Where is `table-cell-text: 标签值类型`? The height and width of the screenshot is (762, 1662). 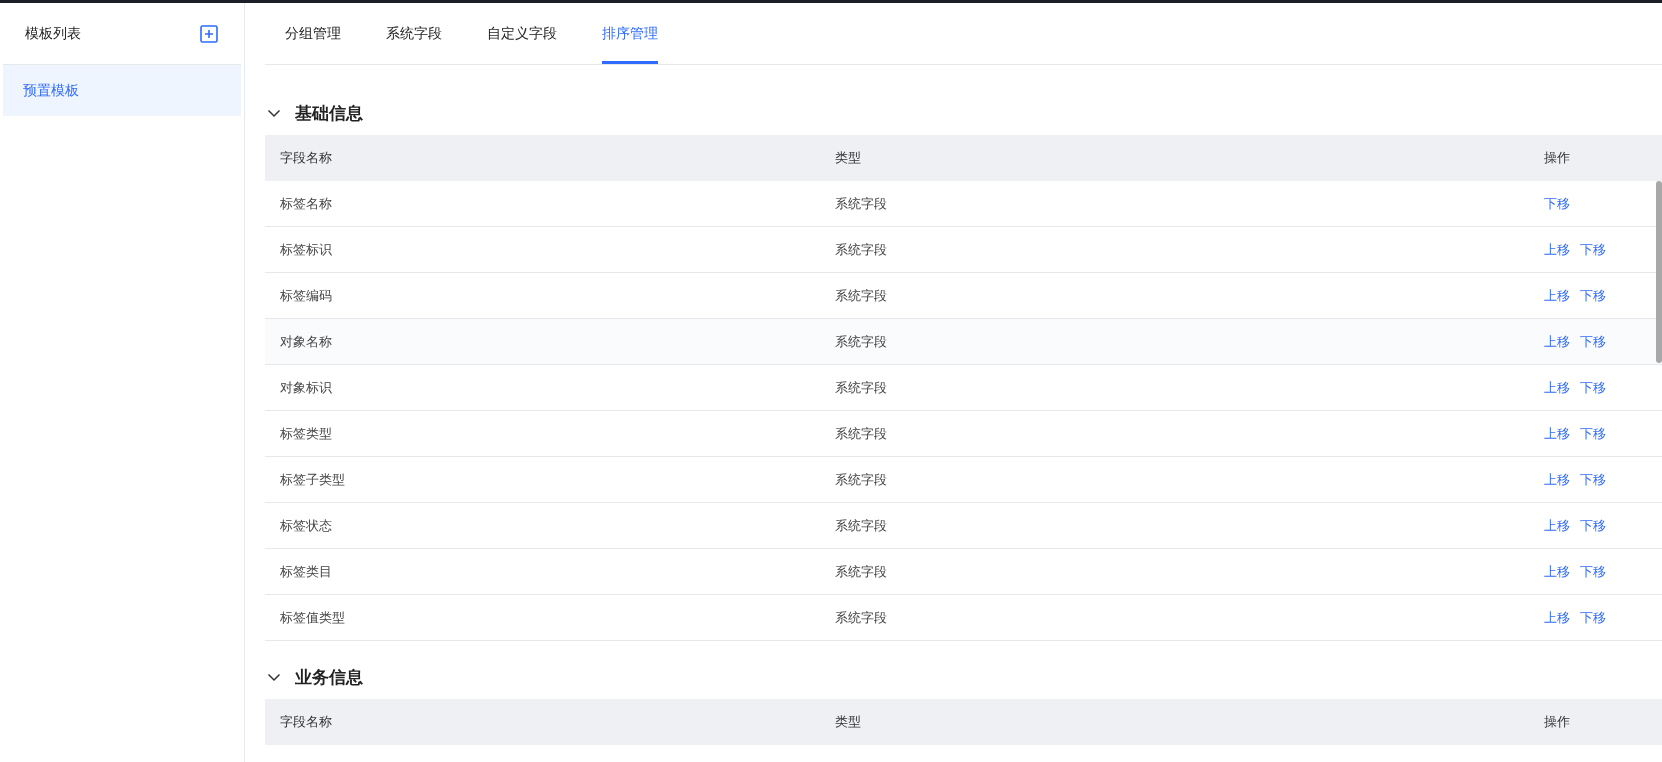 table-cell-text: 标签值类型 is located at coordinates (313, 617).